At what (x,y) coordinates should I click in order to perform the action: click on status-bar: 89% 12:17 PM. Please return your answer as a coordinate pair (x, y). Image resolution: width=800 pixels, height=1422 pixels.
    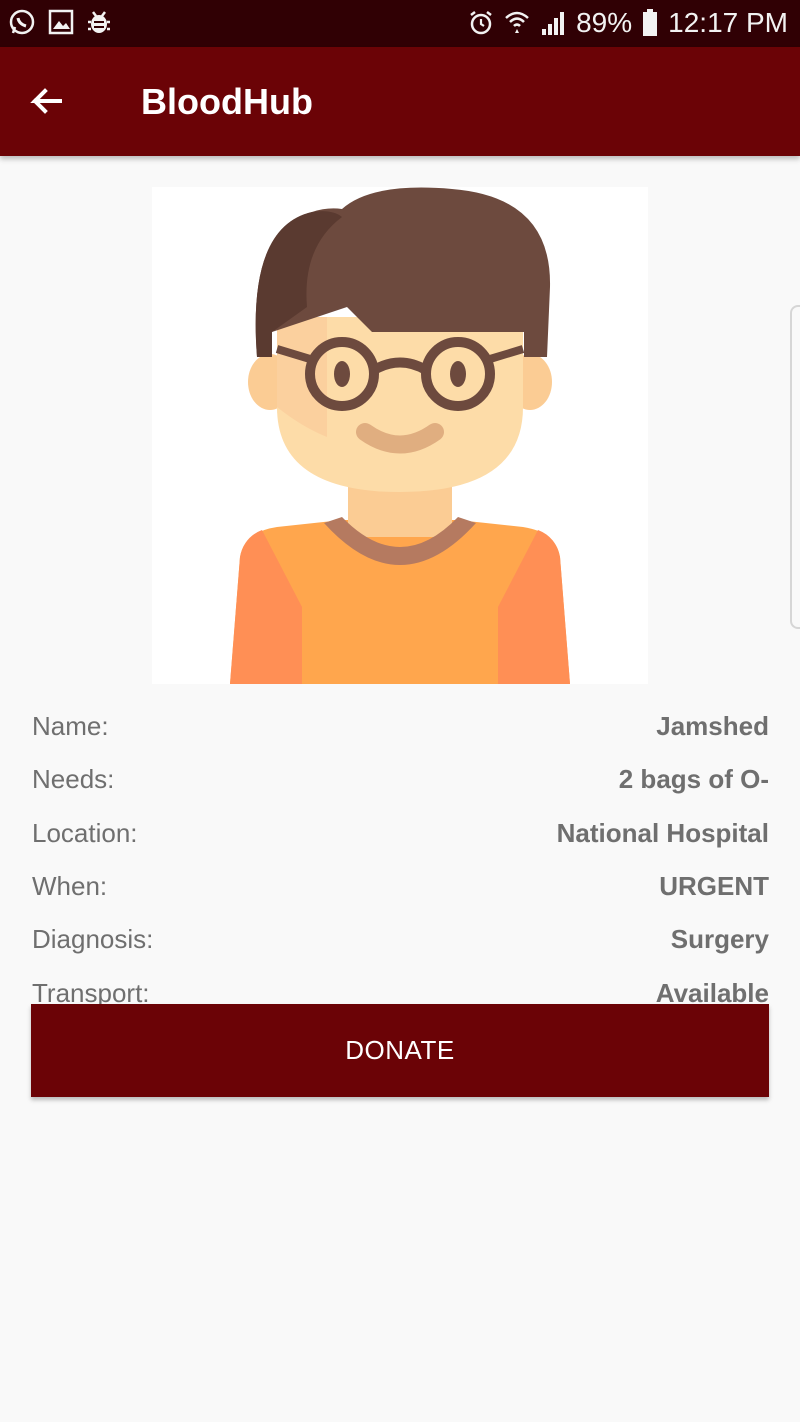
    Looking at the image, I should click on (400, 23).